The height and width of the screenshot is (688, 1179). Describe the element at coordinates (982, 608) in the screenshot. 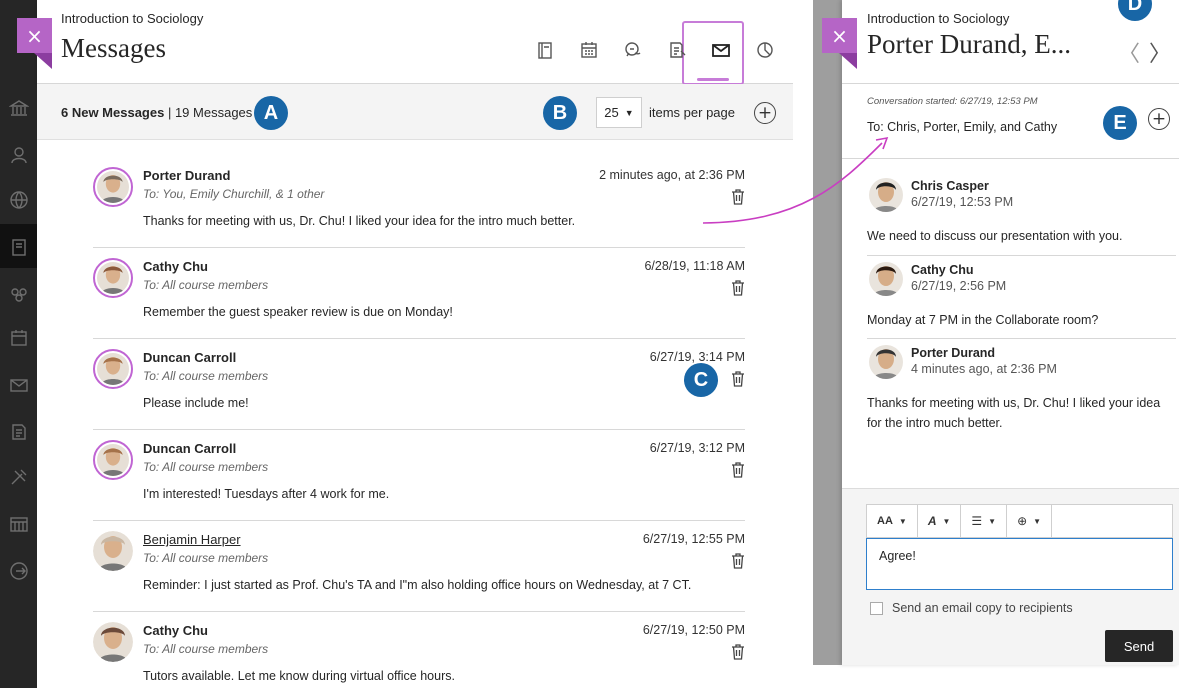

I see `email-copy-label: Send an email copy to recipients` at that location.